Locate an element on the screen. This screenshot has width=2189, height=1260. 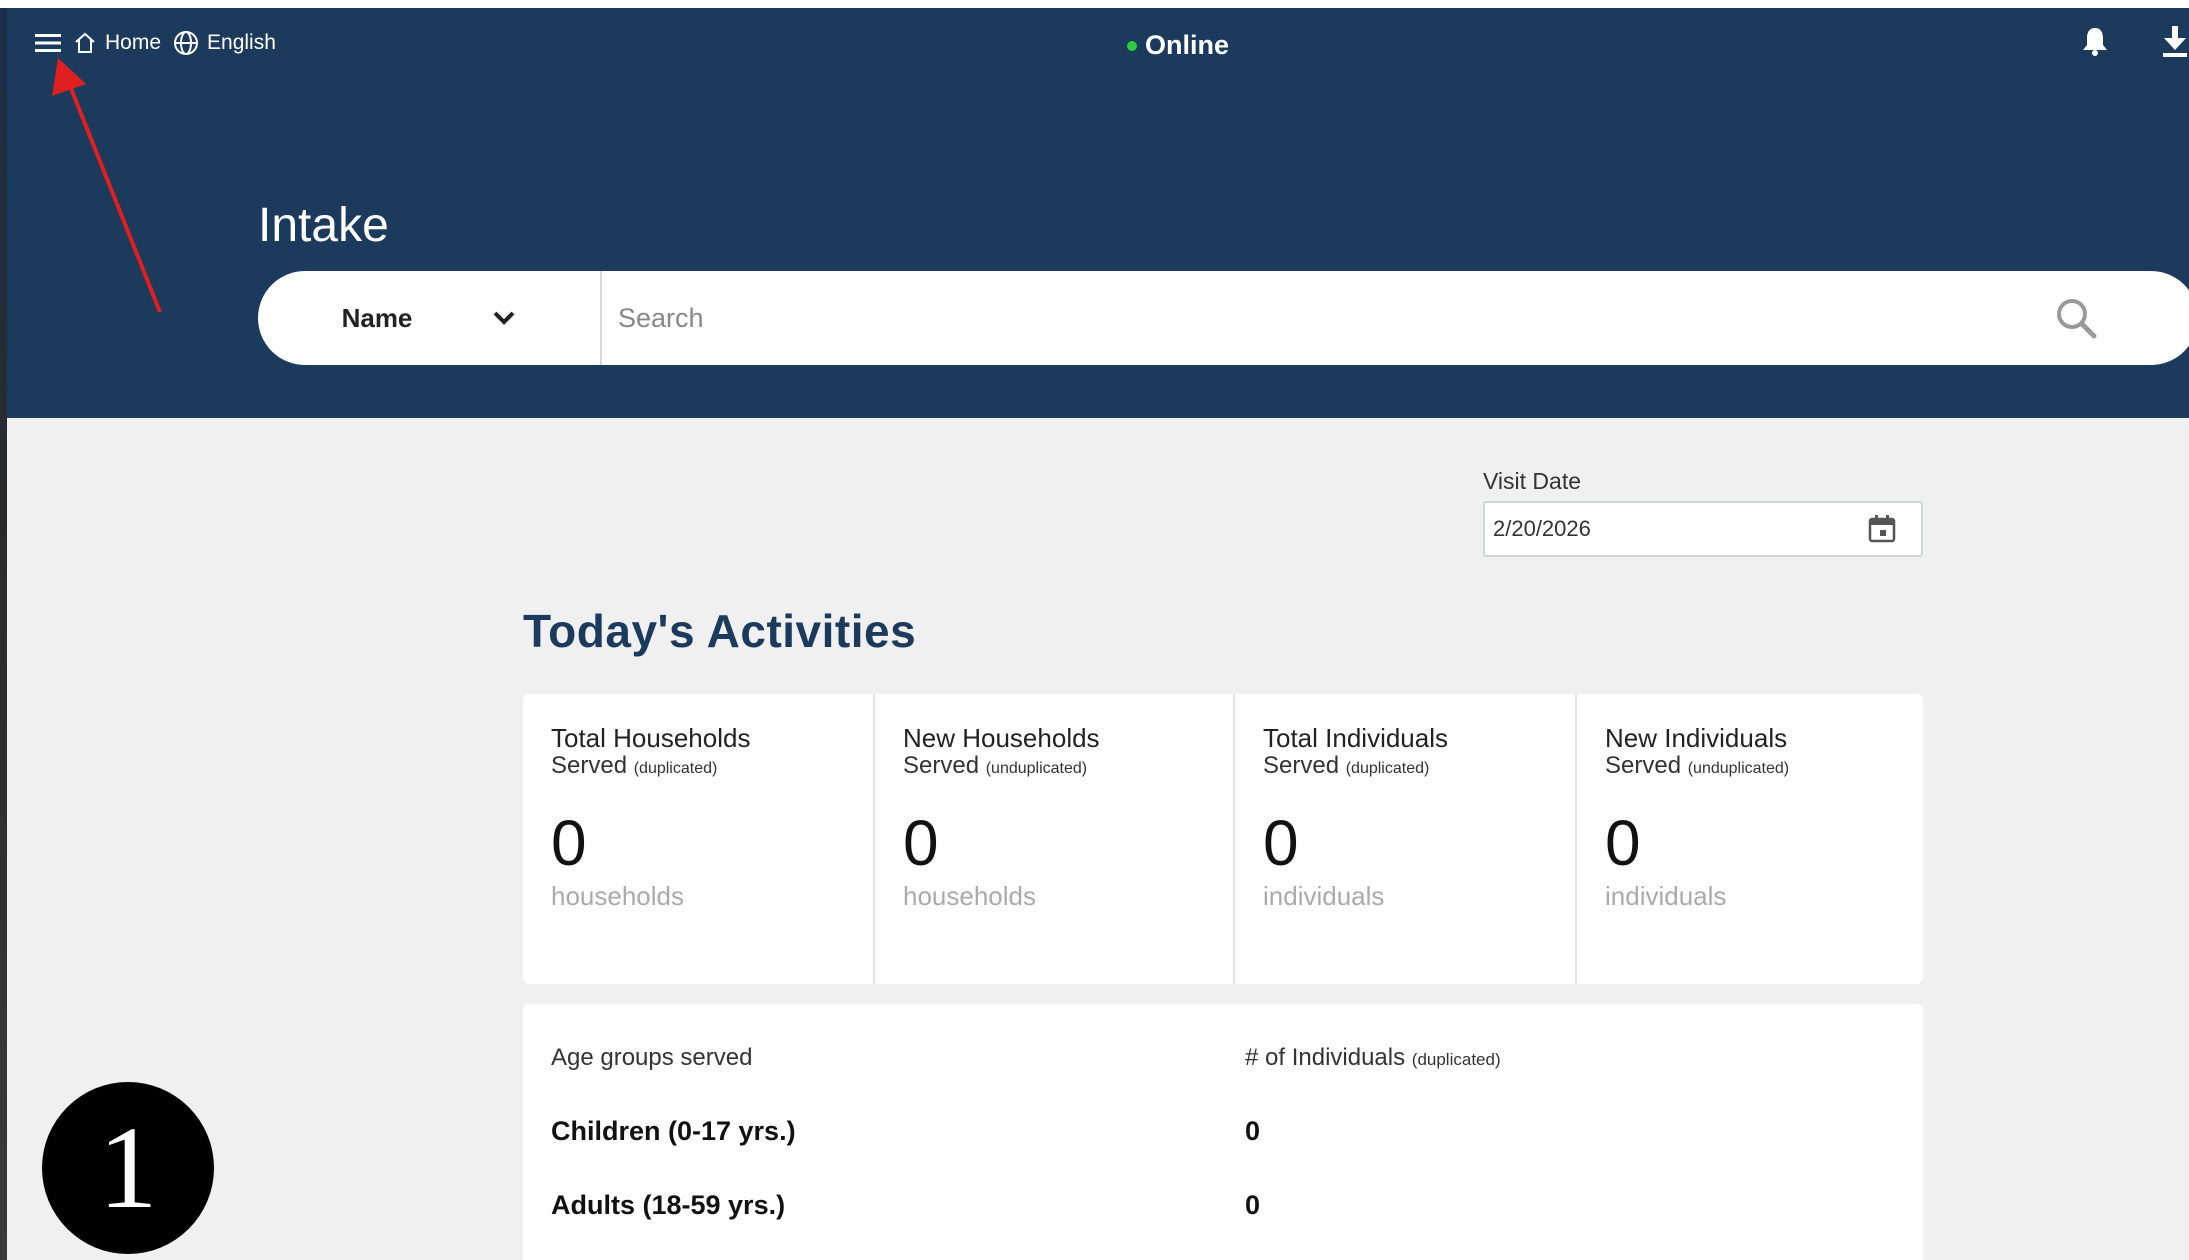
step-number-badge: 1 is located at coordinates (128, 1168).